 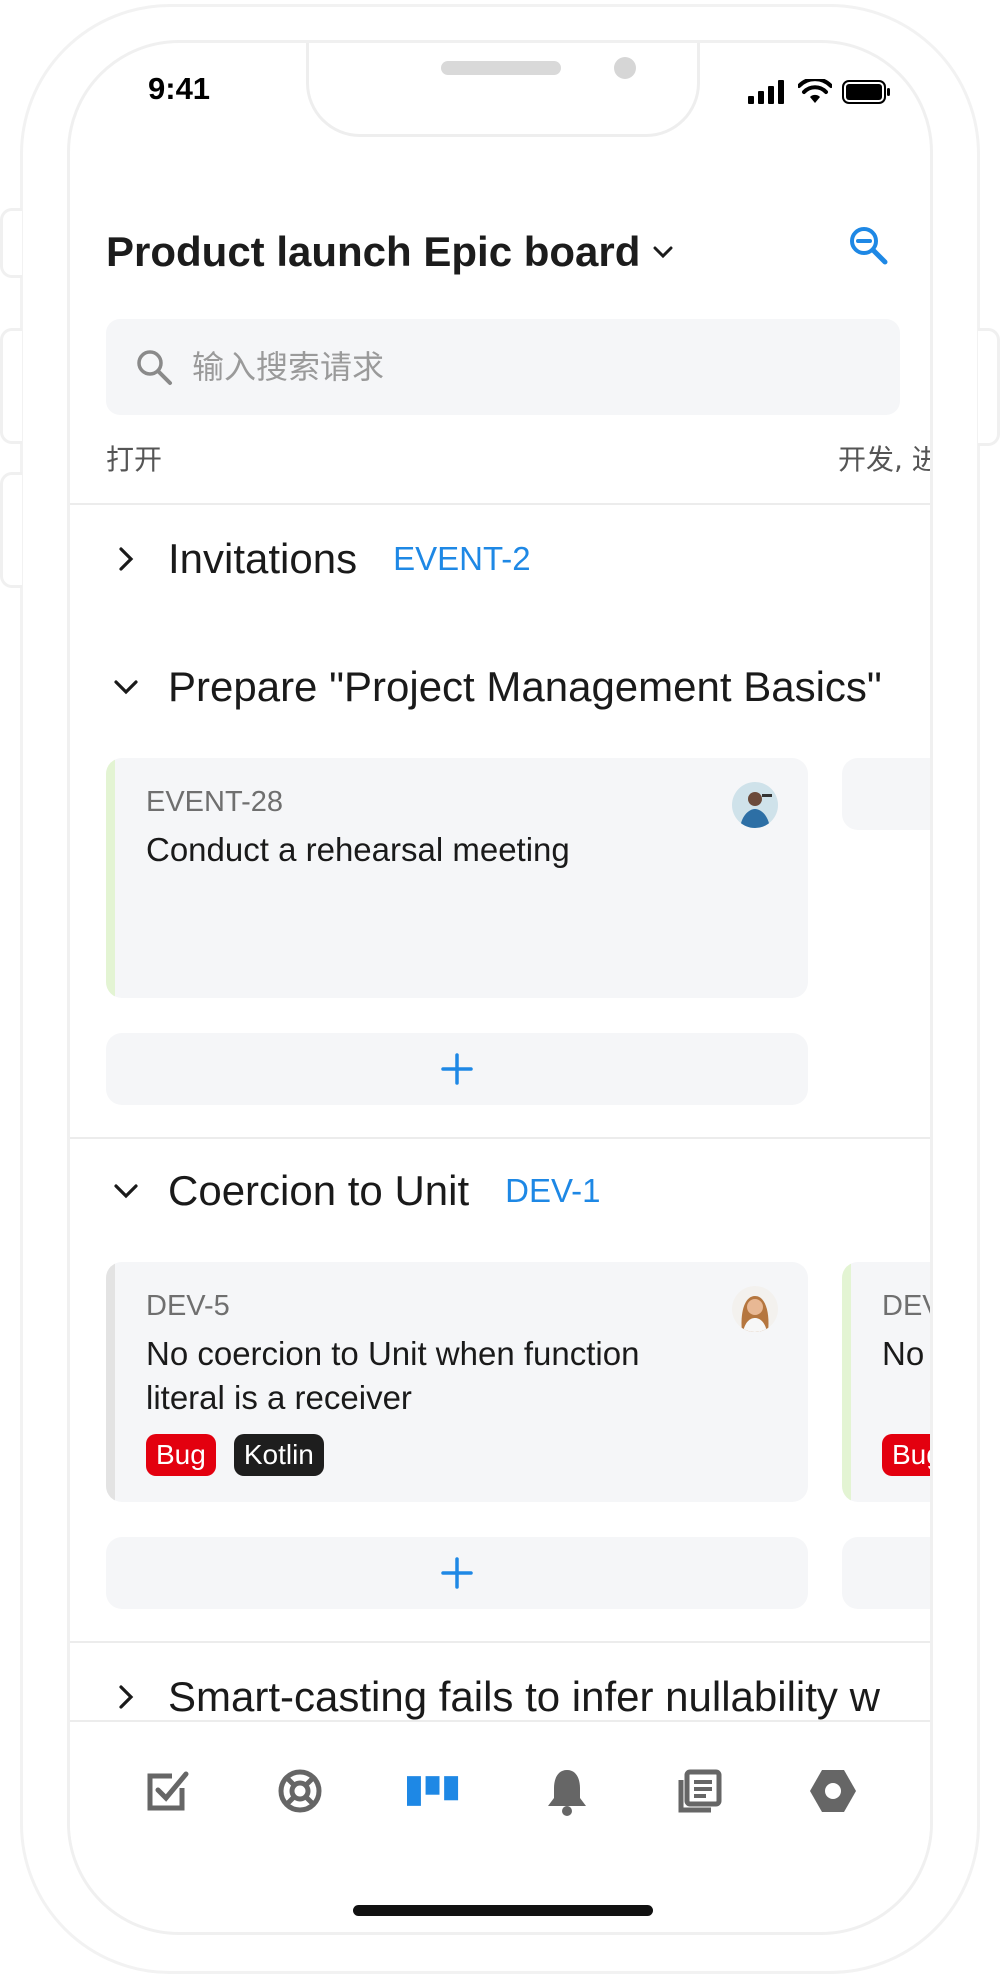 What do you see at coordinates (866, 92) in the screenshot?
I see `battery-icon` at bounding box center [866, 92].